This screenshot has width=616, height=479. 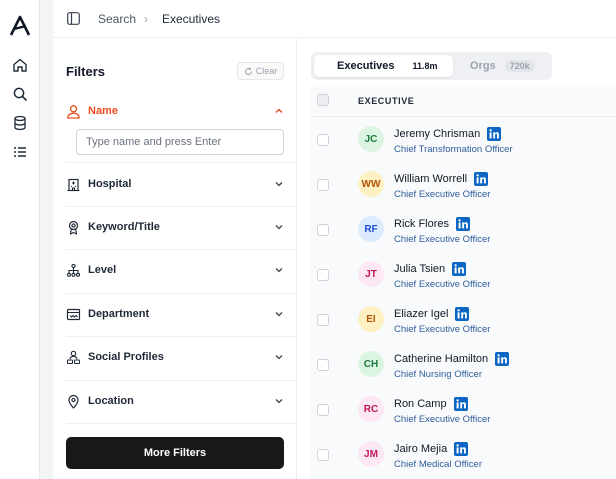 What do you see at coordinates (438, 464) in the screenshot?
I see `executive-title: Chief Medical Officer` at bounding box center [438, 464].